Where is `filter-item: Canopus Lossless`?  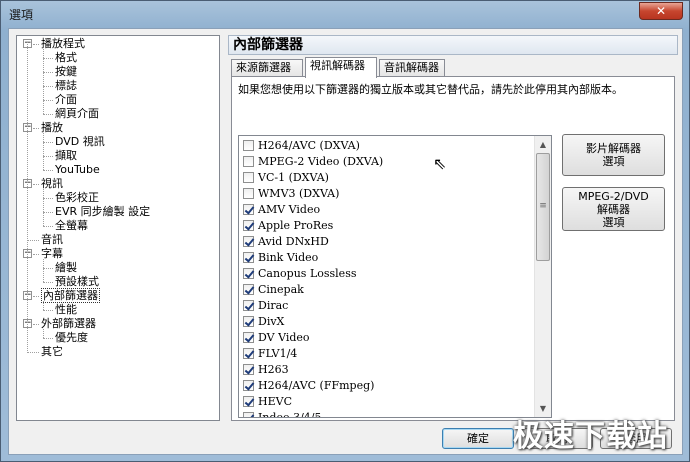
filter-item: Canopus Lossless is located at coordinates (299, 274).